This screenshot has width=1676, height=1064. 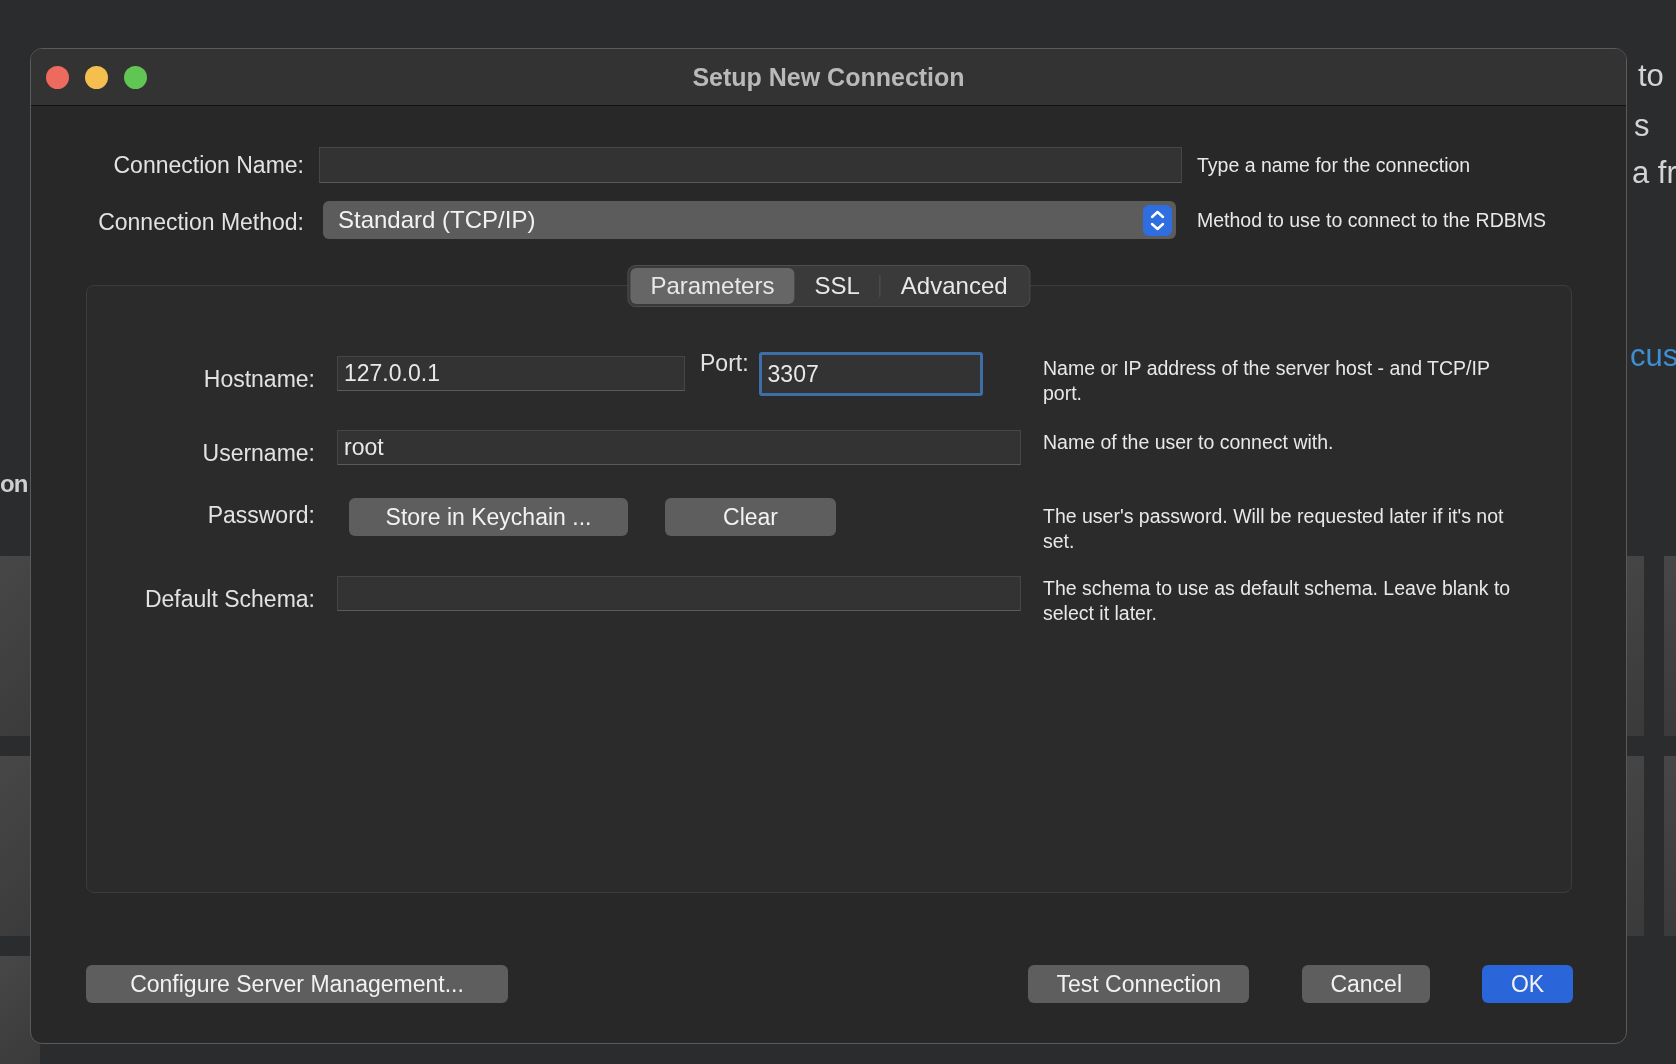 I want to click on background-heading: on, so click(x=14, y=484).